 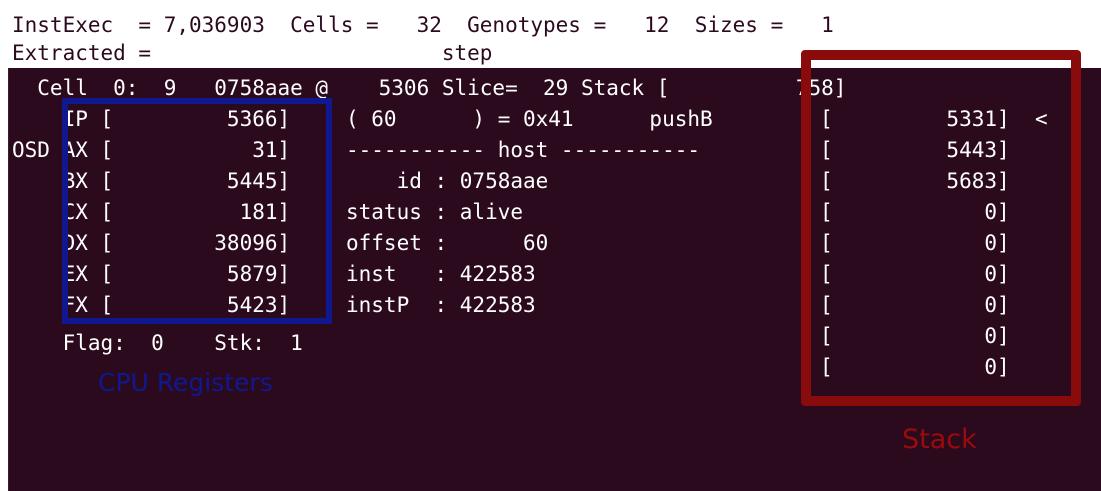 What do you see at coordinates (447, 181) in the screenshot?
I see `middle-line: id : 0758aae` at bounding box center [447, 181].